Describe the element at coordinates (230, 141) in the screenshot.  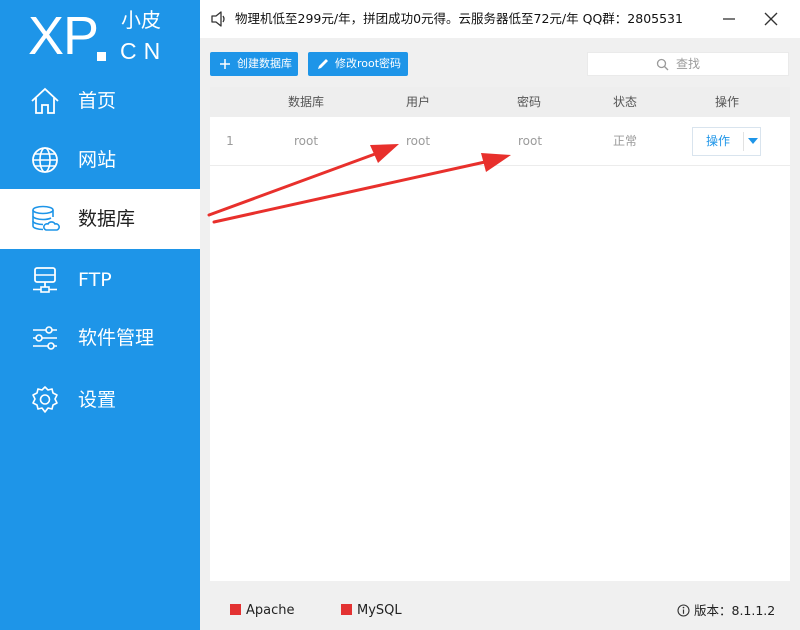
I see `row-index: 1` at that location.